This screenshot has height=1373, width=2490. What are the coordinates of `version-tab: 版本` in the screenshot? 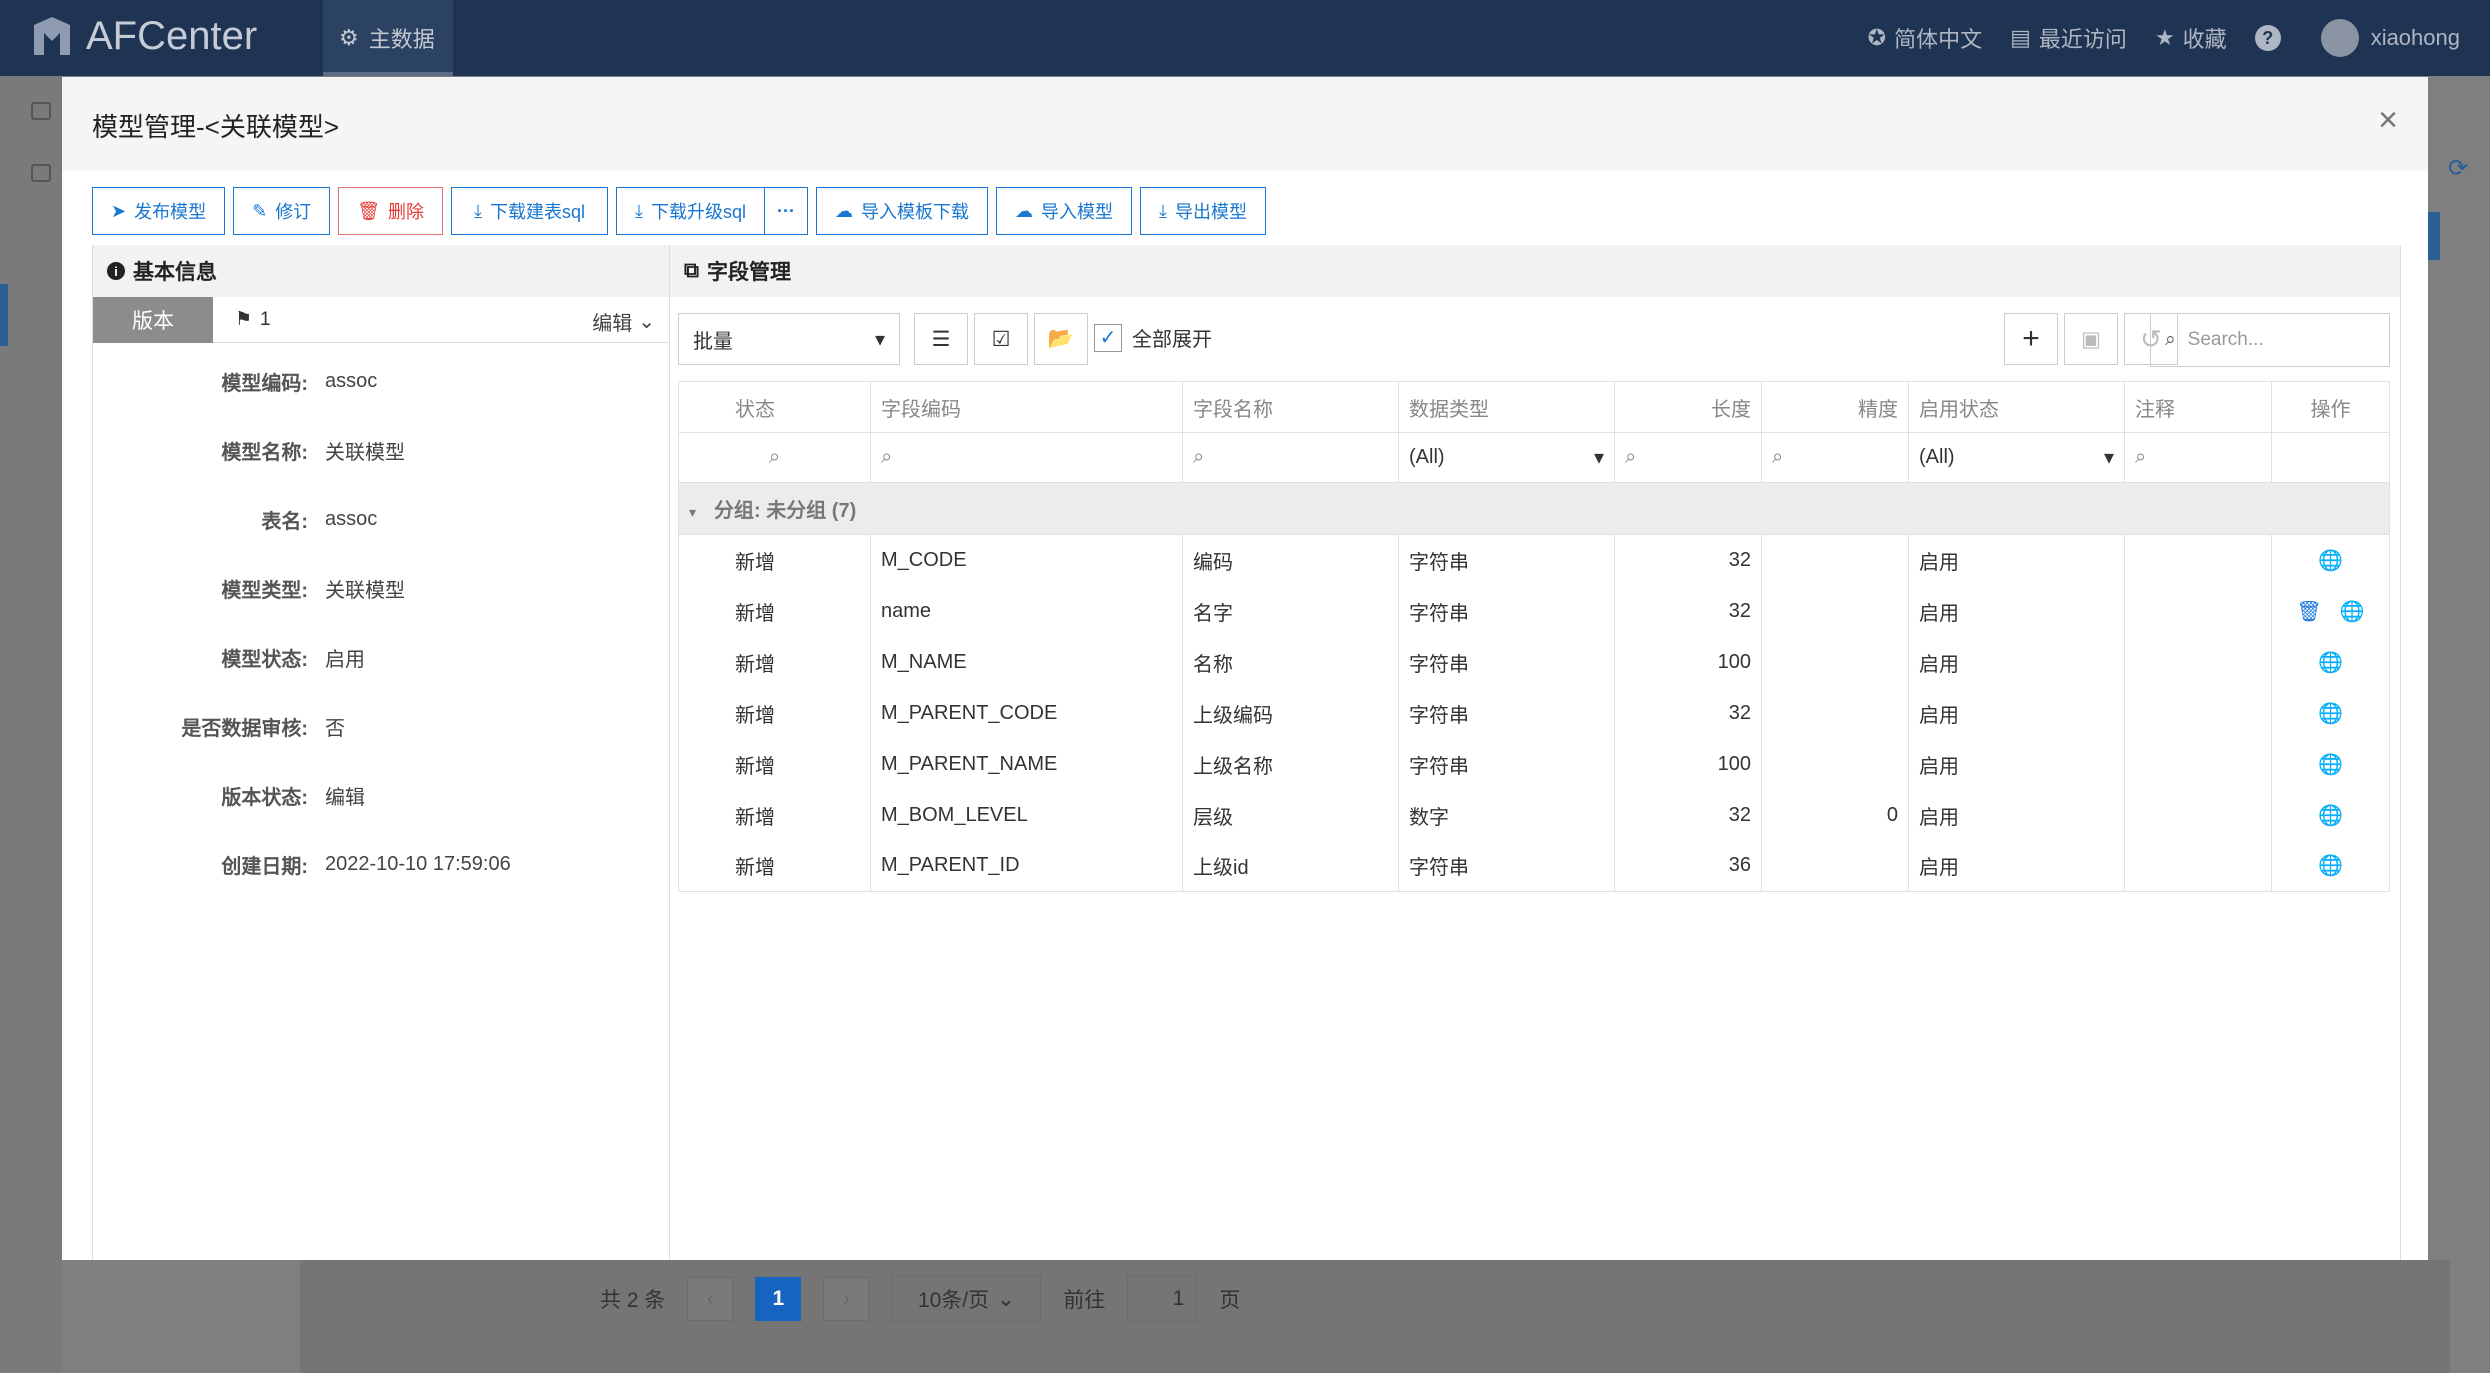 It's located at (153, 319).